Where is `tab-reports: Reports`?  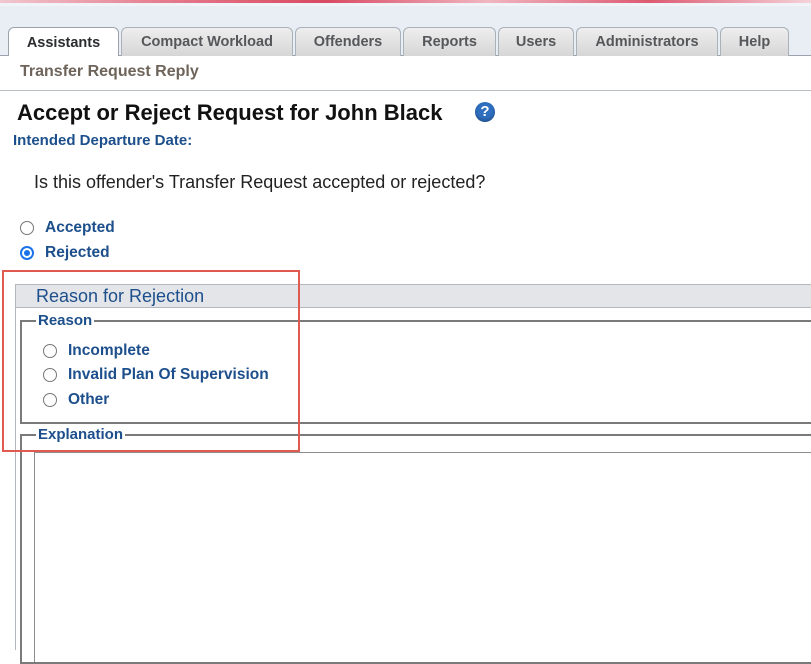 tab-reports: Reports is located at coordinates (449, 41).